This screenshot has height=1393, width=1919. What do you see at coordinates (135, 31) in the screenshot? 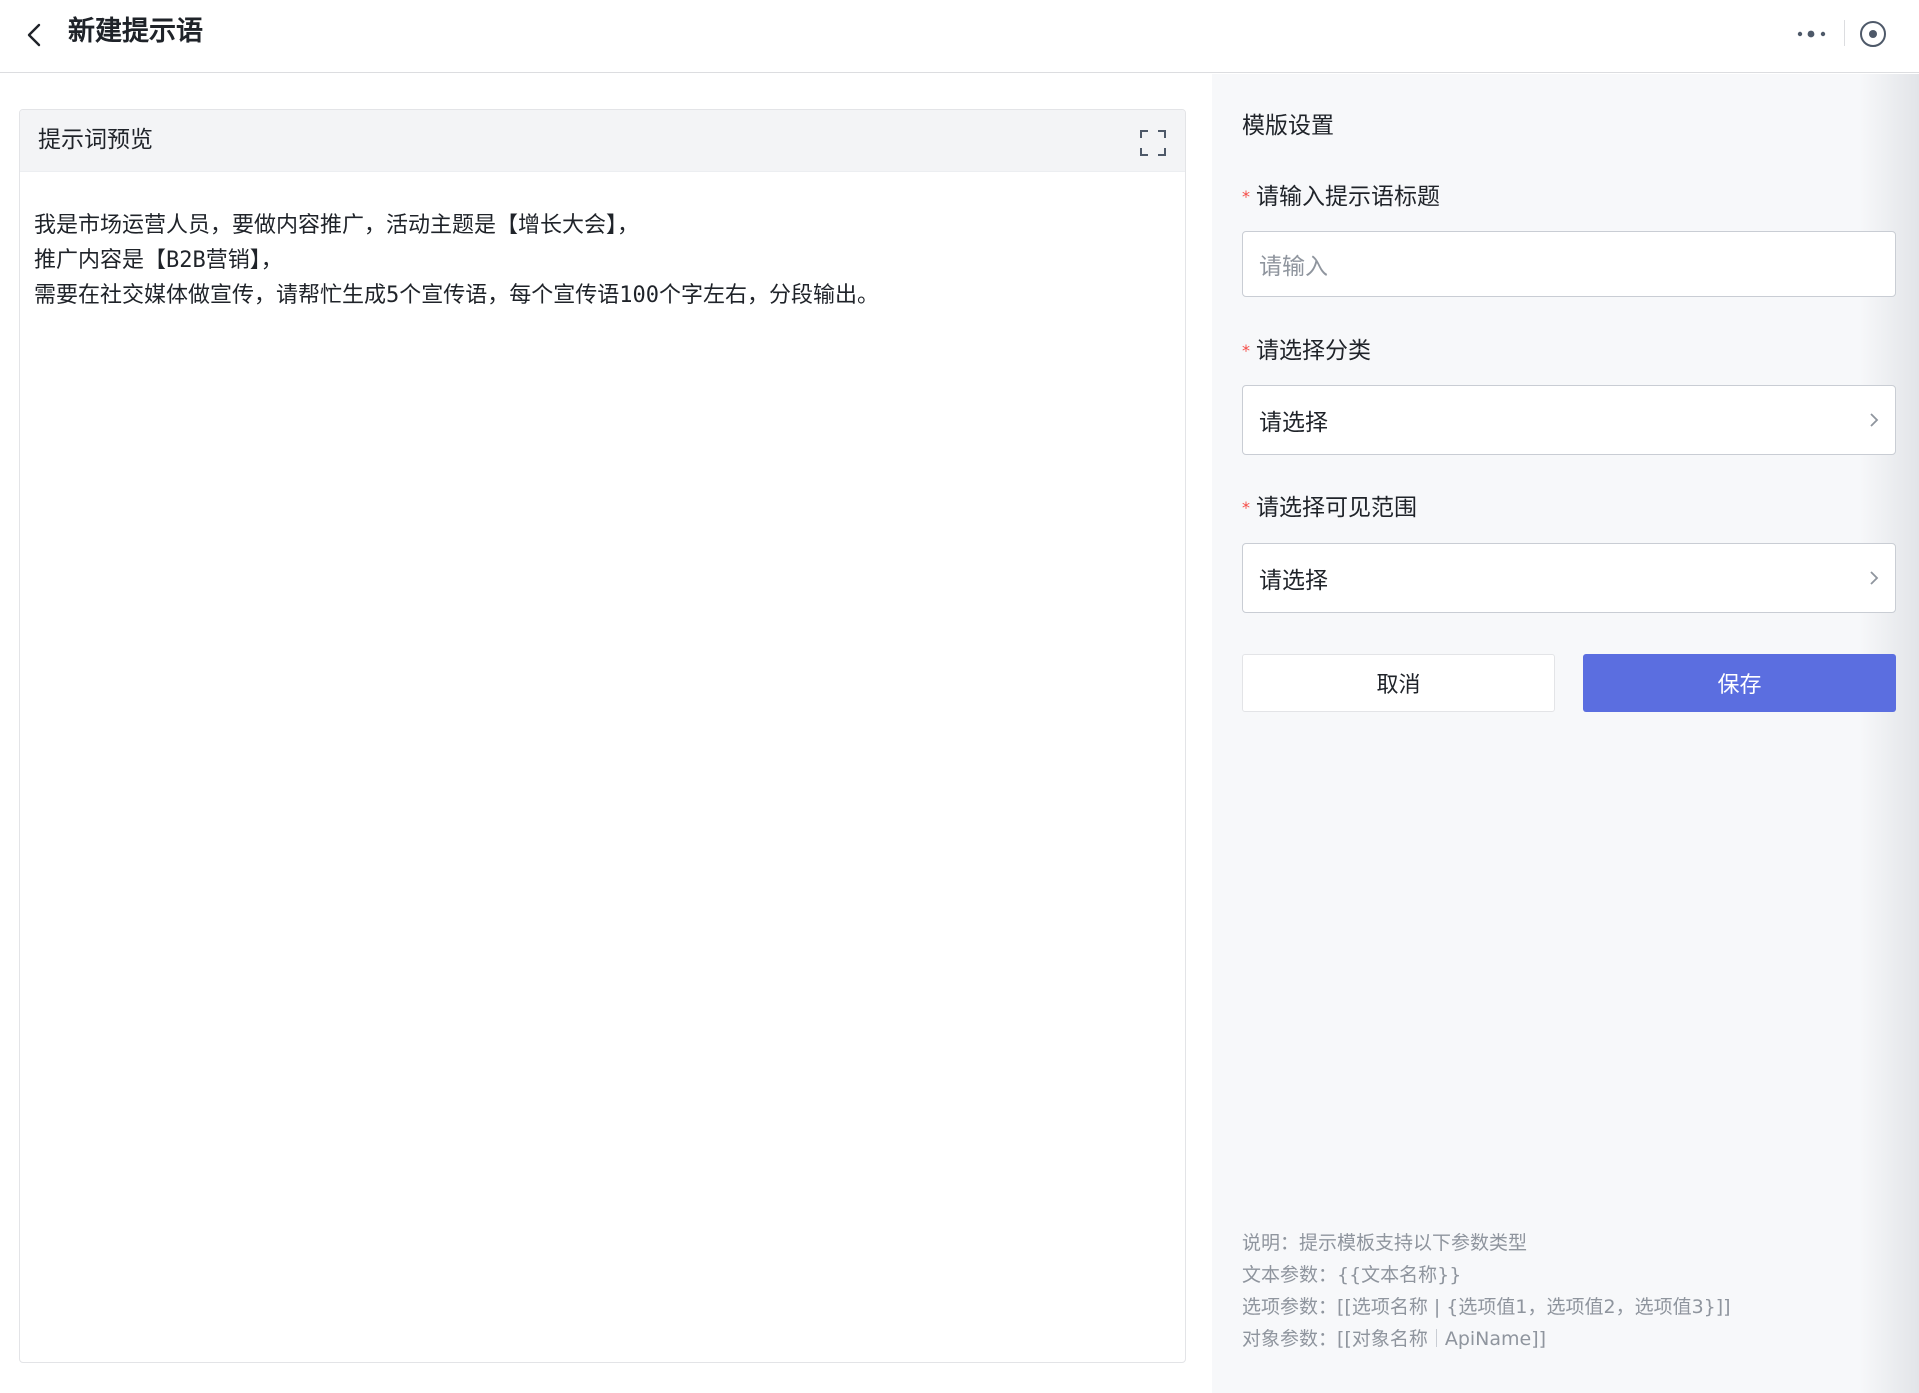
I see `page-title: 新建提示语` at bounding box center [135, 31].